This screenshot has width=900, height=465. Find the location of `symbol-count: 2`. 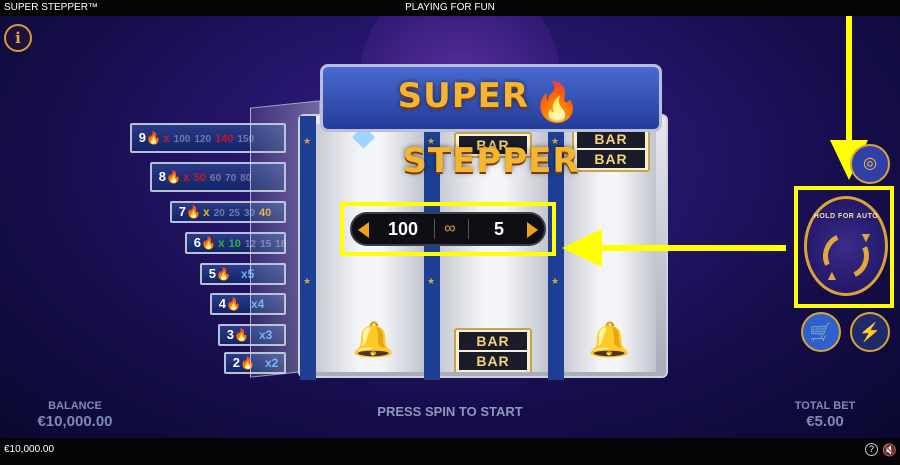

symbol-count: 2 is located at coordinates (236, 362).